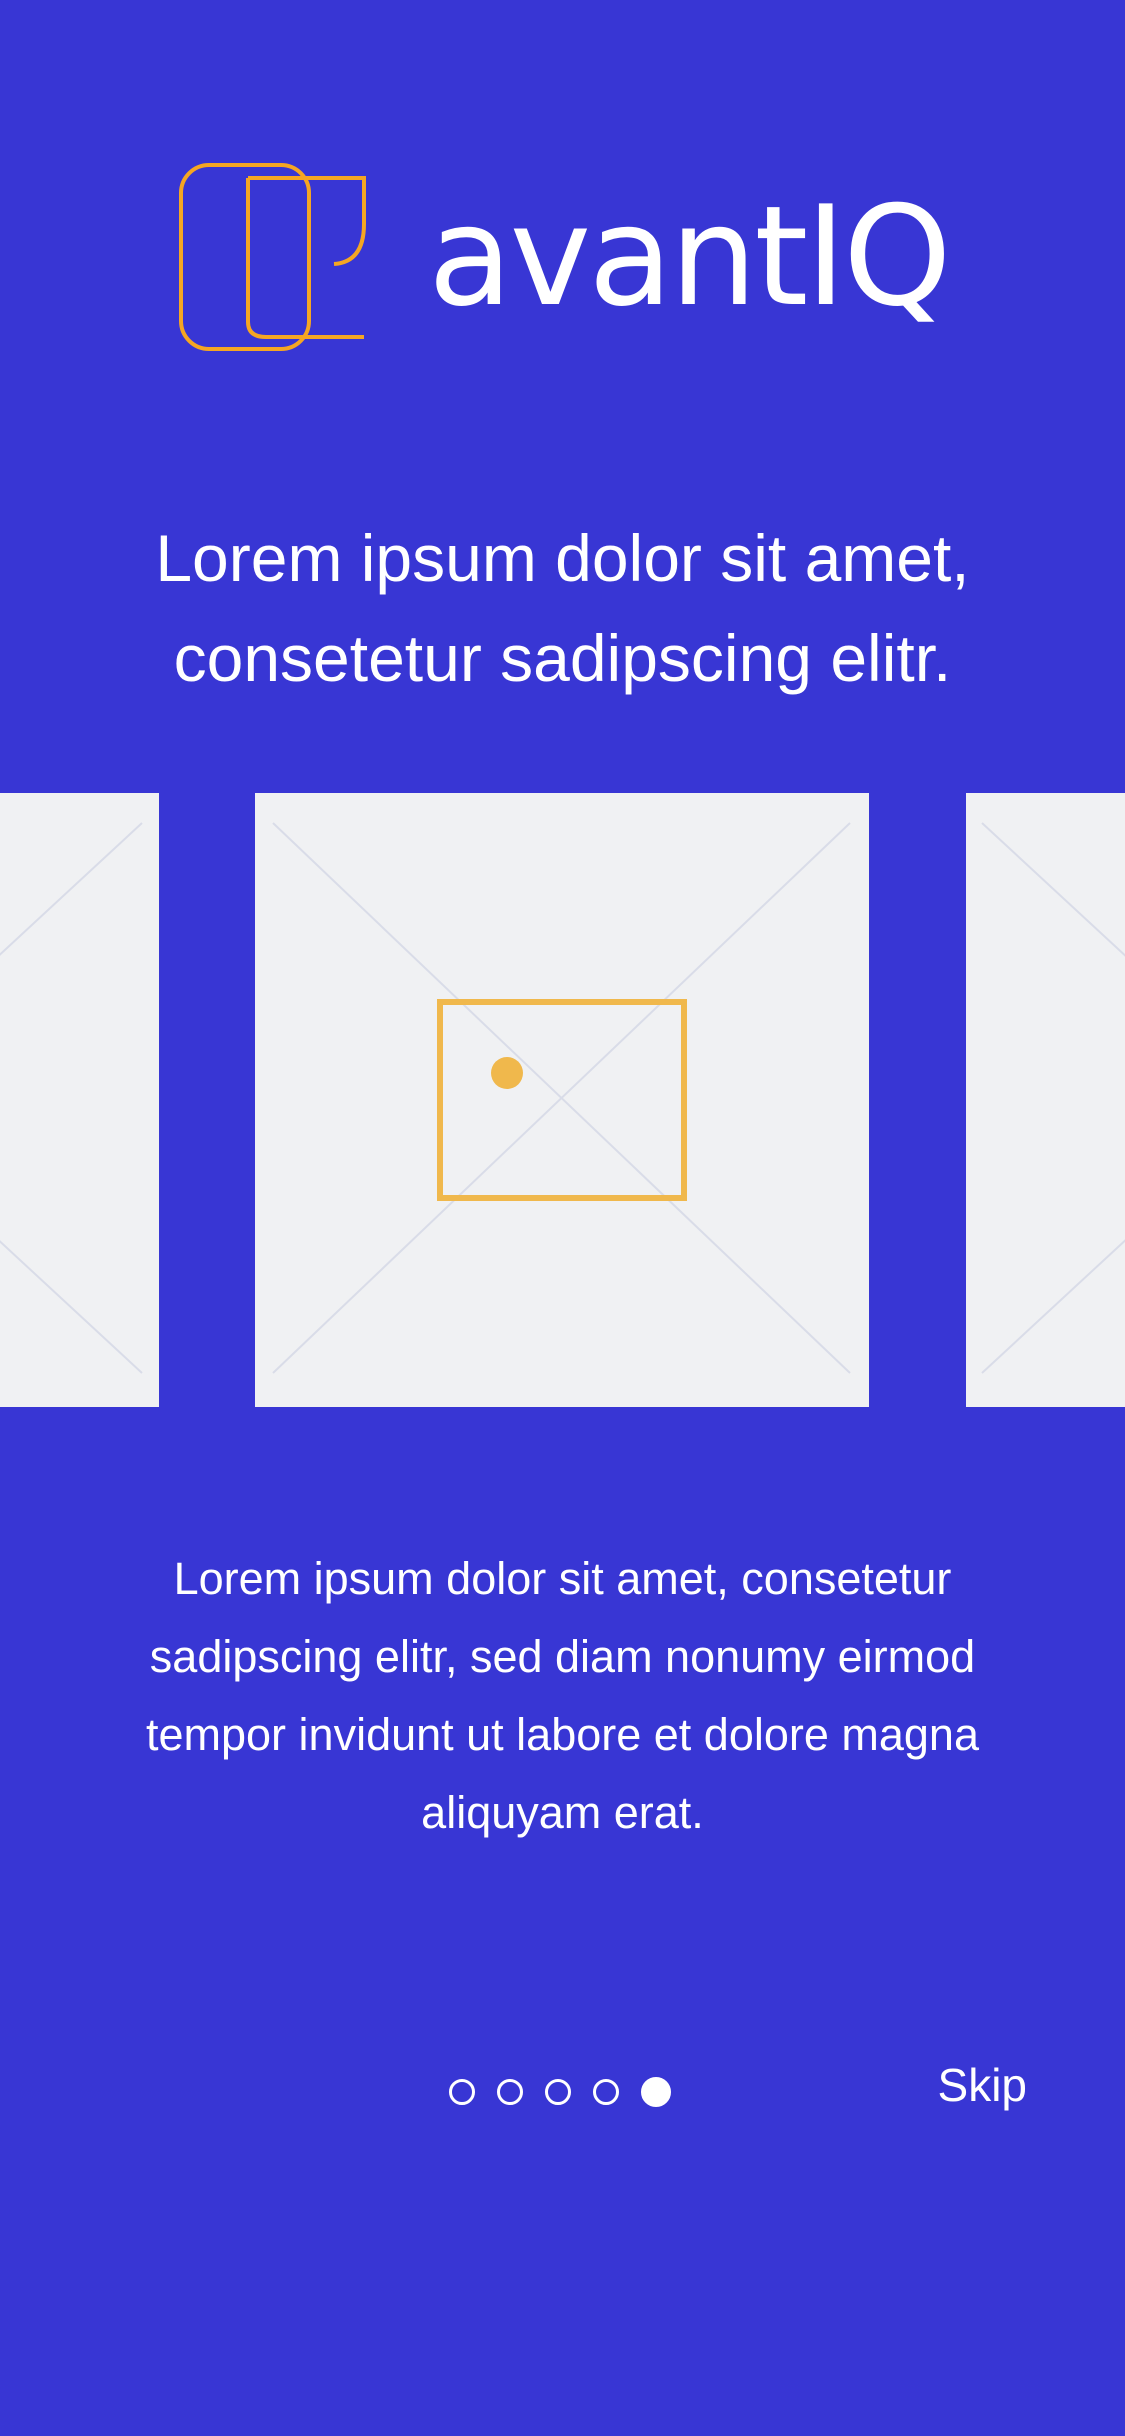 The height and width of the screenshot is (2436, 1125). I want to click on page-dot-5-active, so click(656, 2092).